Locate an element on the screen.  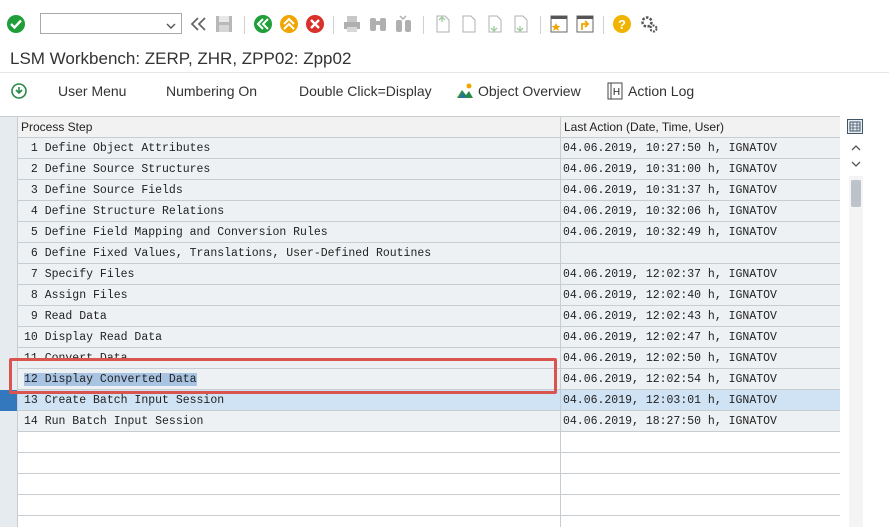
object-overview-label: Object Overview is located at coordinates (529, 91).